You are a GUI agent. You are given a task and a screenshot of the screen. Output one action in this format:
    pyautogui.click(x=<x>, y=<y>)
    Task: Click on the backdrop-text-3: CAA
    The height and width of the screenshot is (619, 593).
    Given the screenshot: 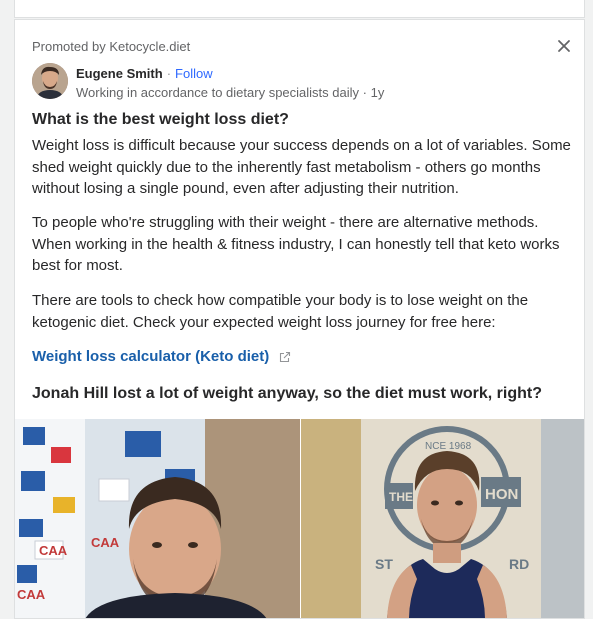 What is the action you would take?
    pyautogui.click(x=105, y=542)
    